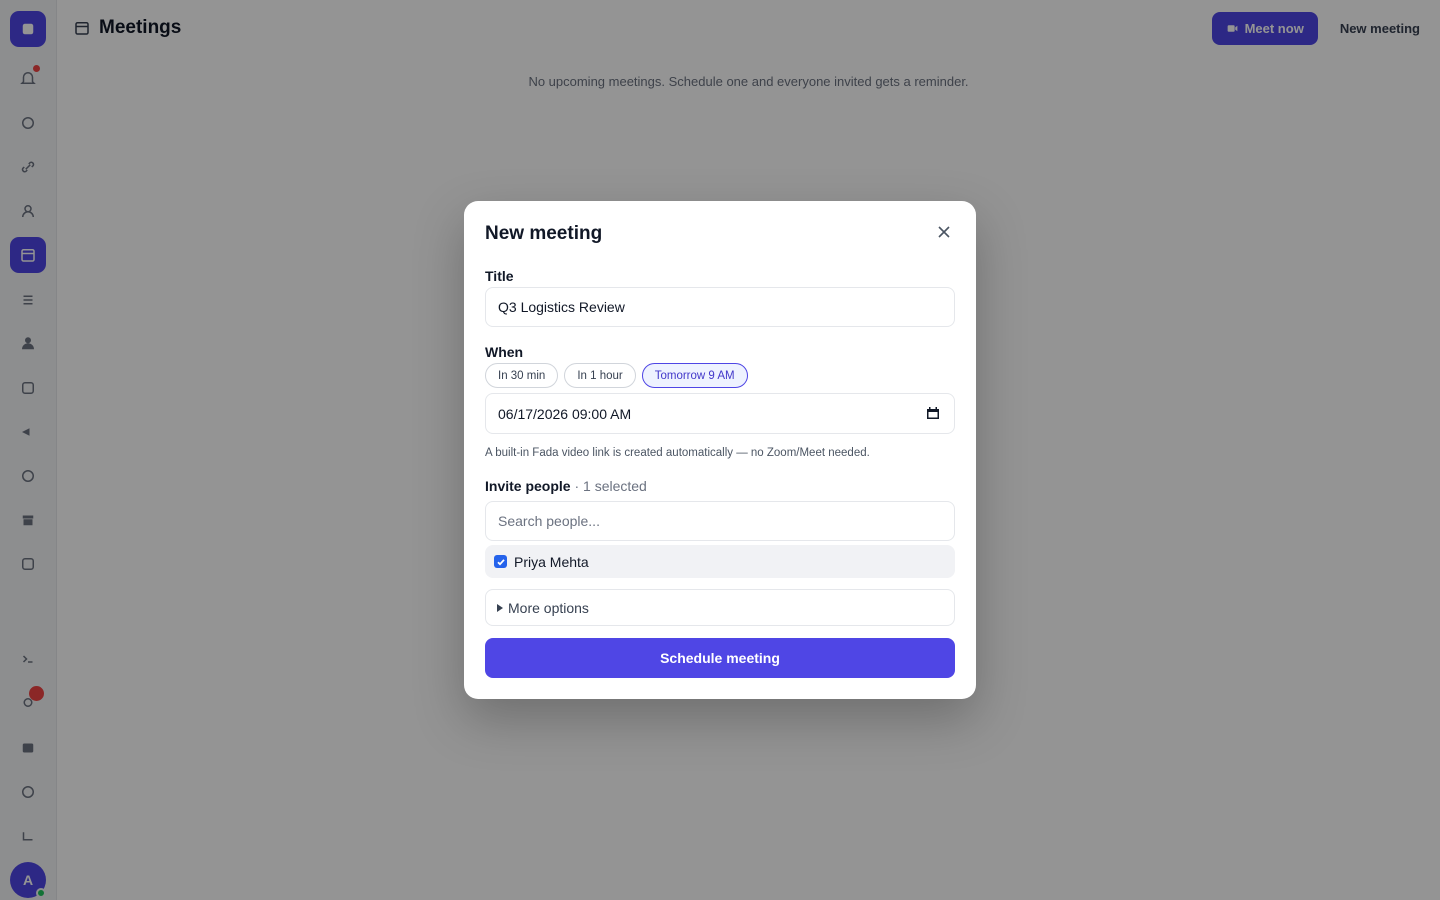  I want to click on title-label: Title, so click(499, 276).